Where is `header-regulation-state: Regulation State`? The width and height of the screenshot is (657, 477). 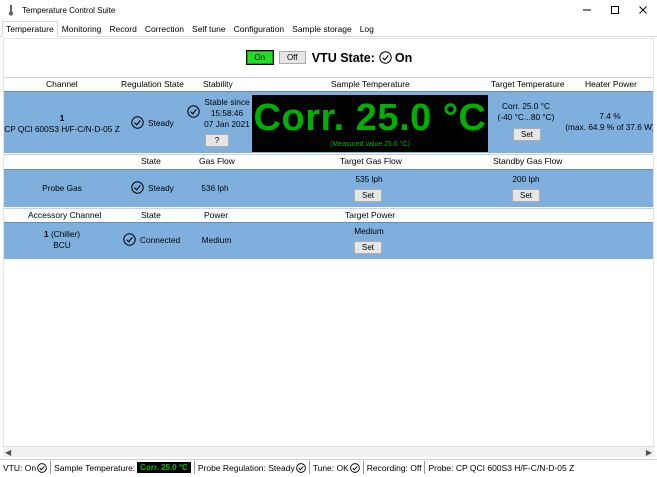 header-regulation-state: Regulation State is located at coordinates (152, 84).